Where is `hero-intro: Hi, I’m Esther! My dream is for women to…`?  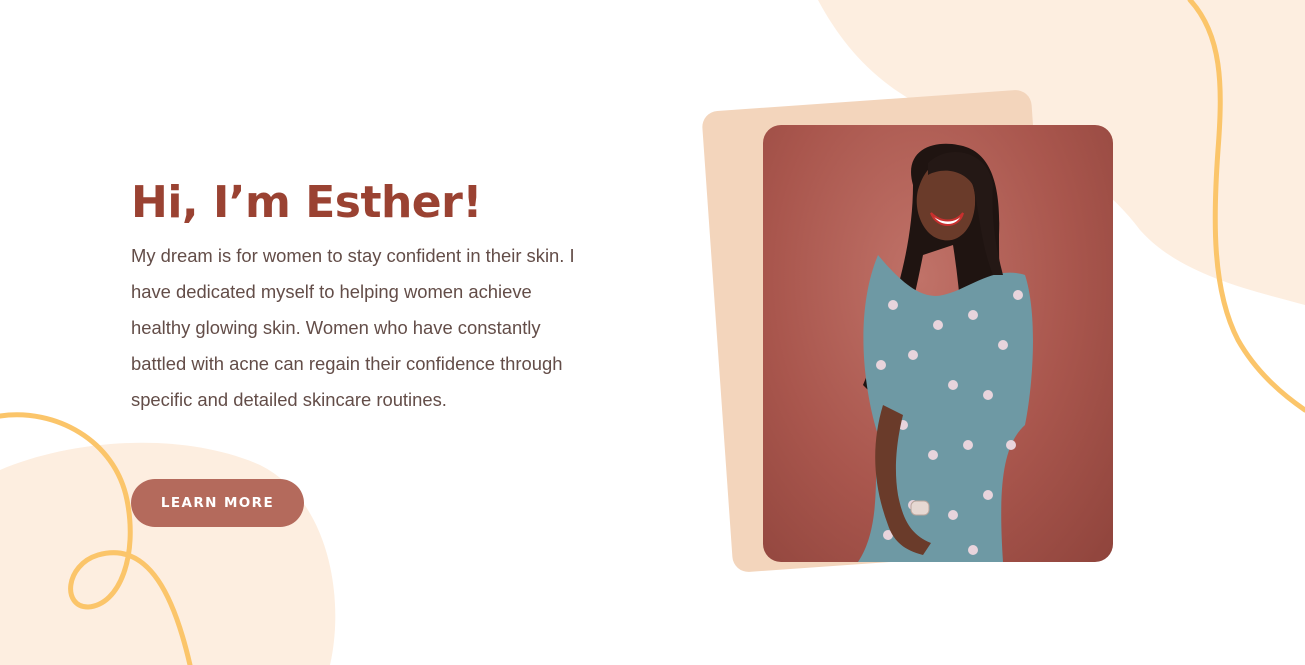 hero-intro: Hi, I’m Esther! My dream is for women to… is located at coordinates (366, 295).